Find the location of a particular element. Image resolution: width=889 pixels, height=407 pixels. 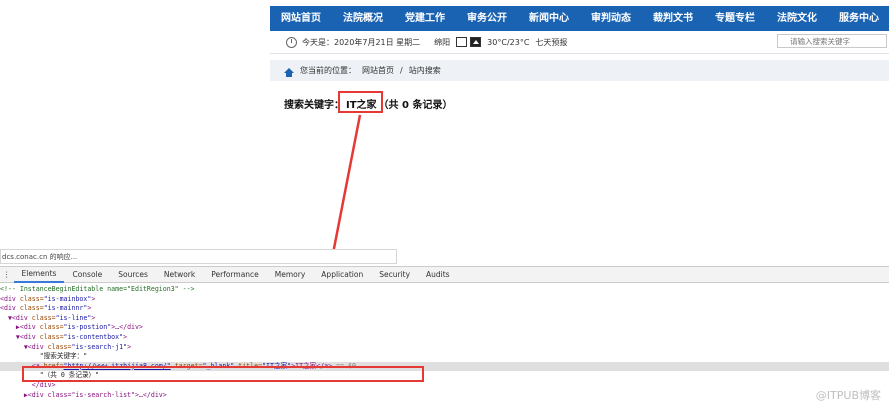

tab-console: Console is located at coordinates (87, 274).